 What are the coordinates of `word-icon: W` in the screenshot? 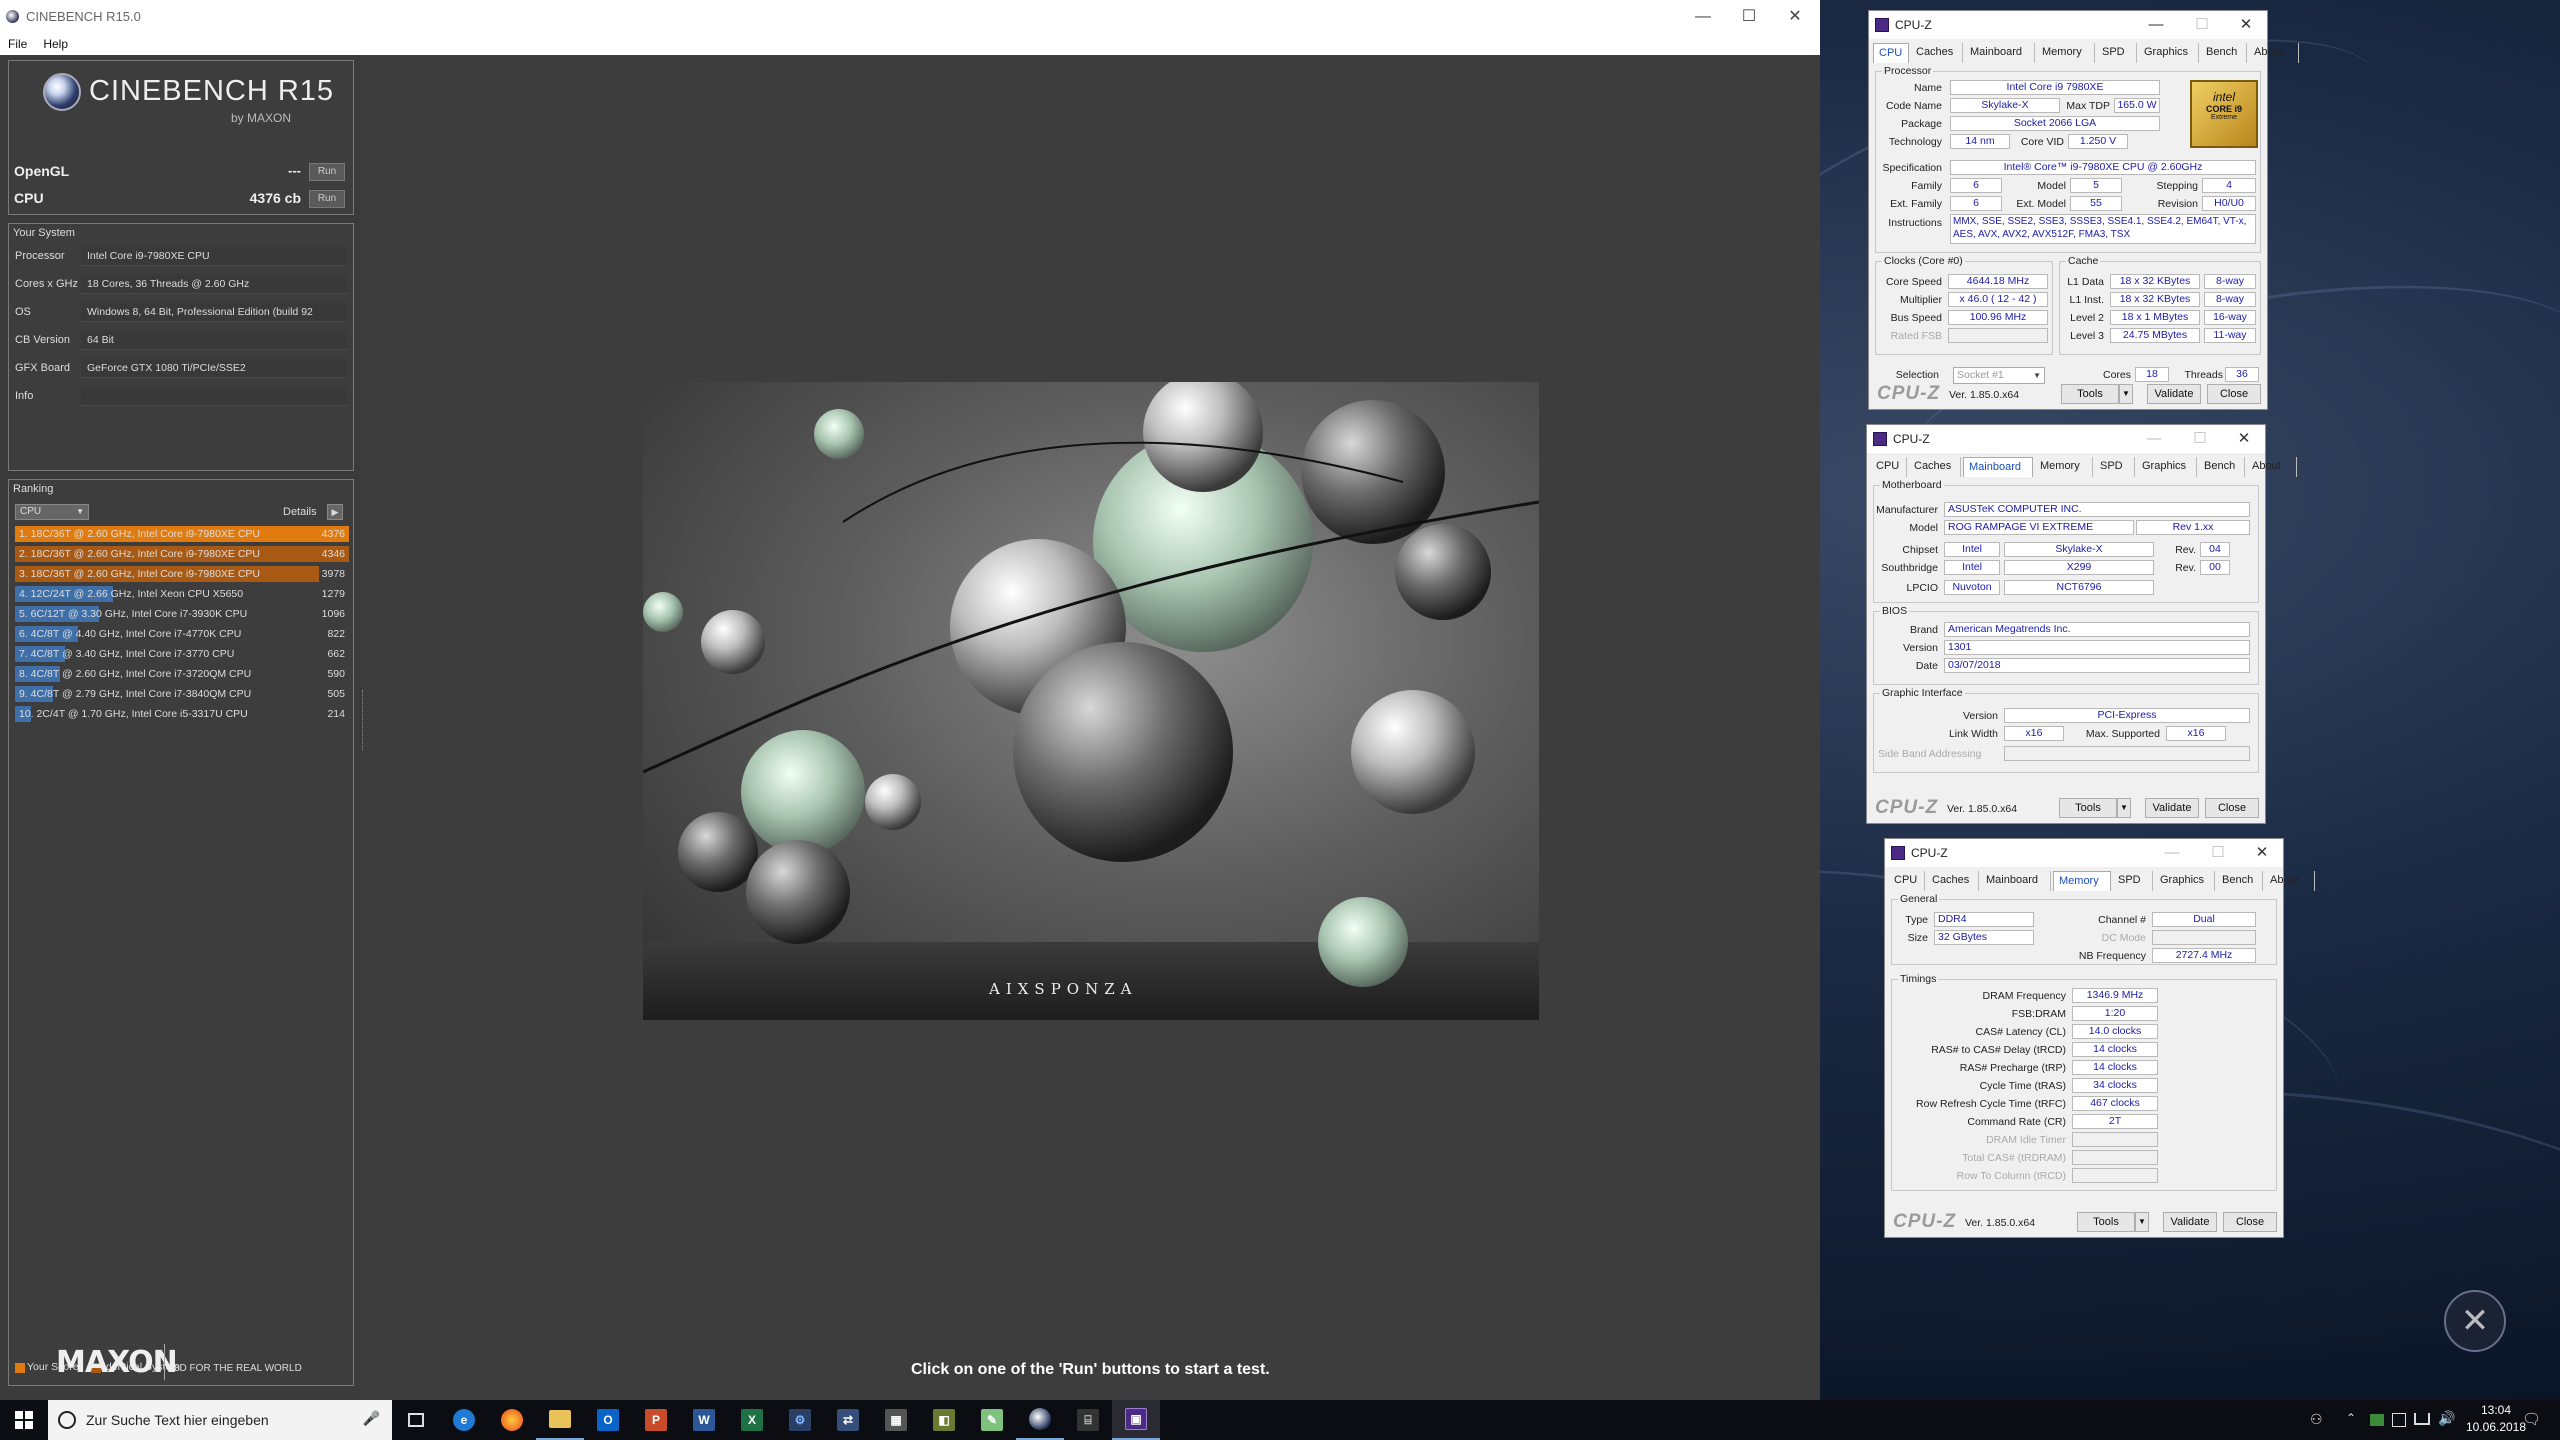 It's located at (704, 1420).